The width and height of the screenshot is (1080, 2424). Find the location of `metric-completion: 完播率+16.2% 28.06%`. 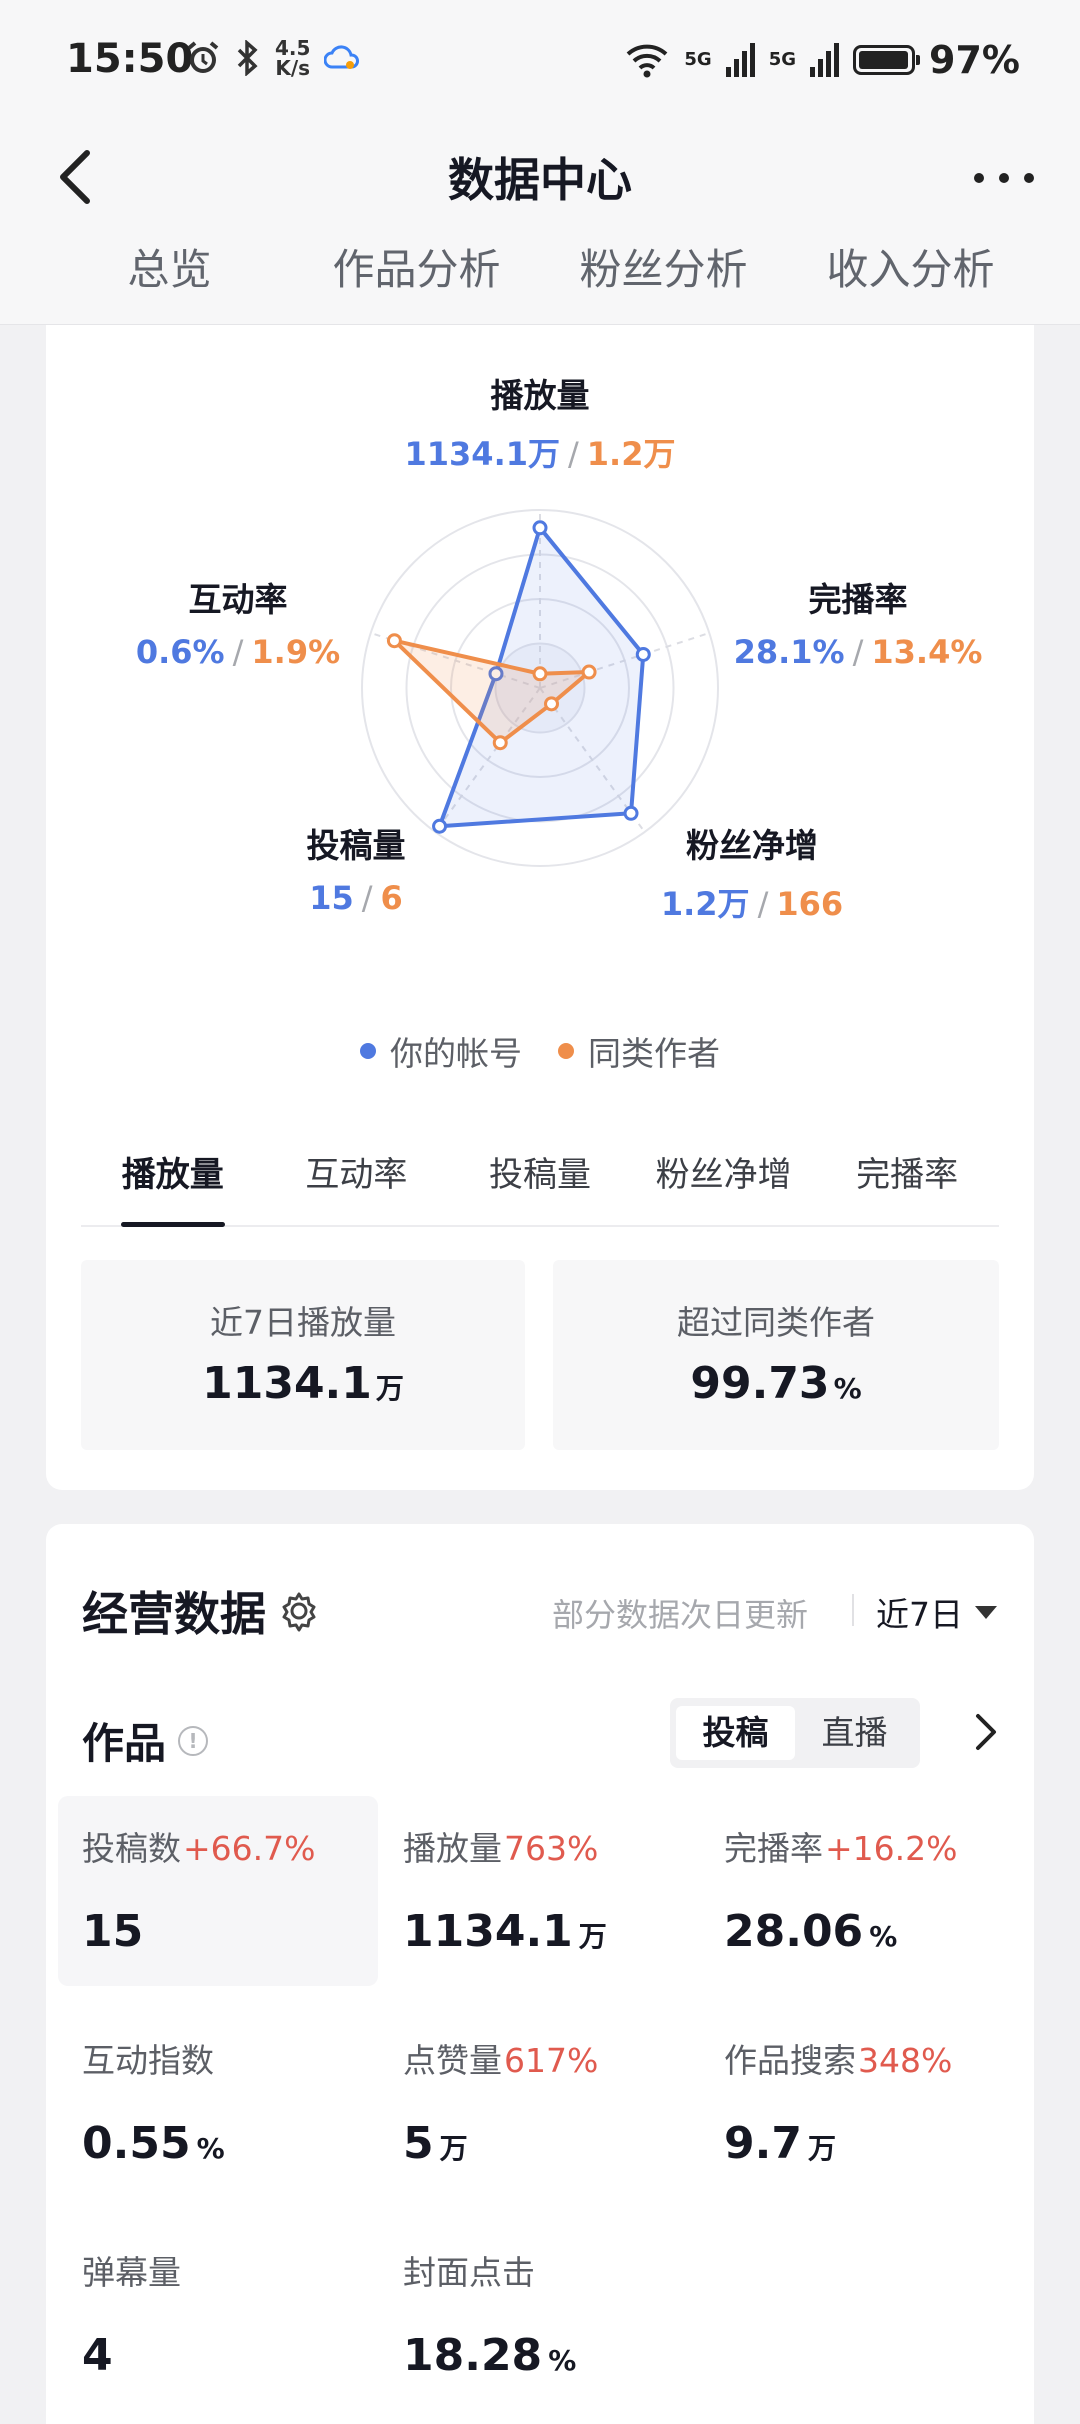

metric-completion: 完播率+16.2% 28.06% is located at coordinates (860, 1891).